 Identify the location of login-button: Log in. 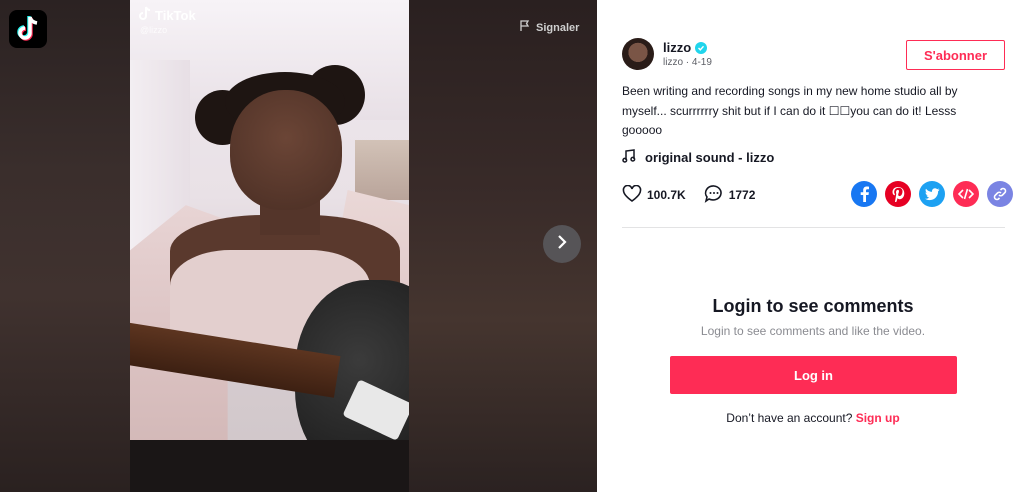
(813, 375).